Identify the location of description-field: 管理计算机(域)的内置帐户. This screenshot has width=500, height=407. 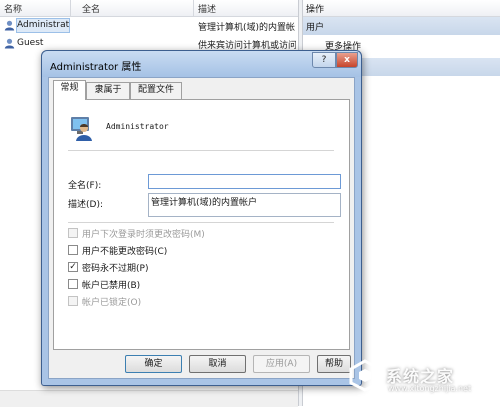
(244, 205).